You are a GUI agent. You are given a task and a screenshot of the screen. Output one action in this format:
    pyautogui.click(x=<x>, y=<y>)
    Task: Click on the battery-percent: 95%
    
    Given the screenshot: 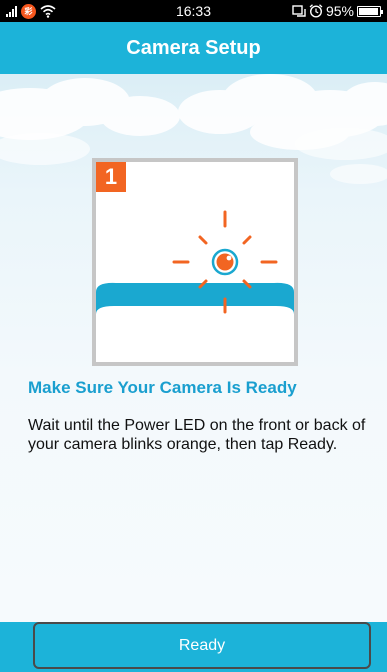 What is the action you would take?
    pyautogui.click(x=339, y=11)
    